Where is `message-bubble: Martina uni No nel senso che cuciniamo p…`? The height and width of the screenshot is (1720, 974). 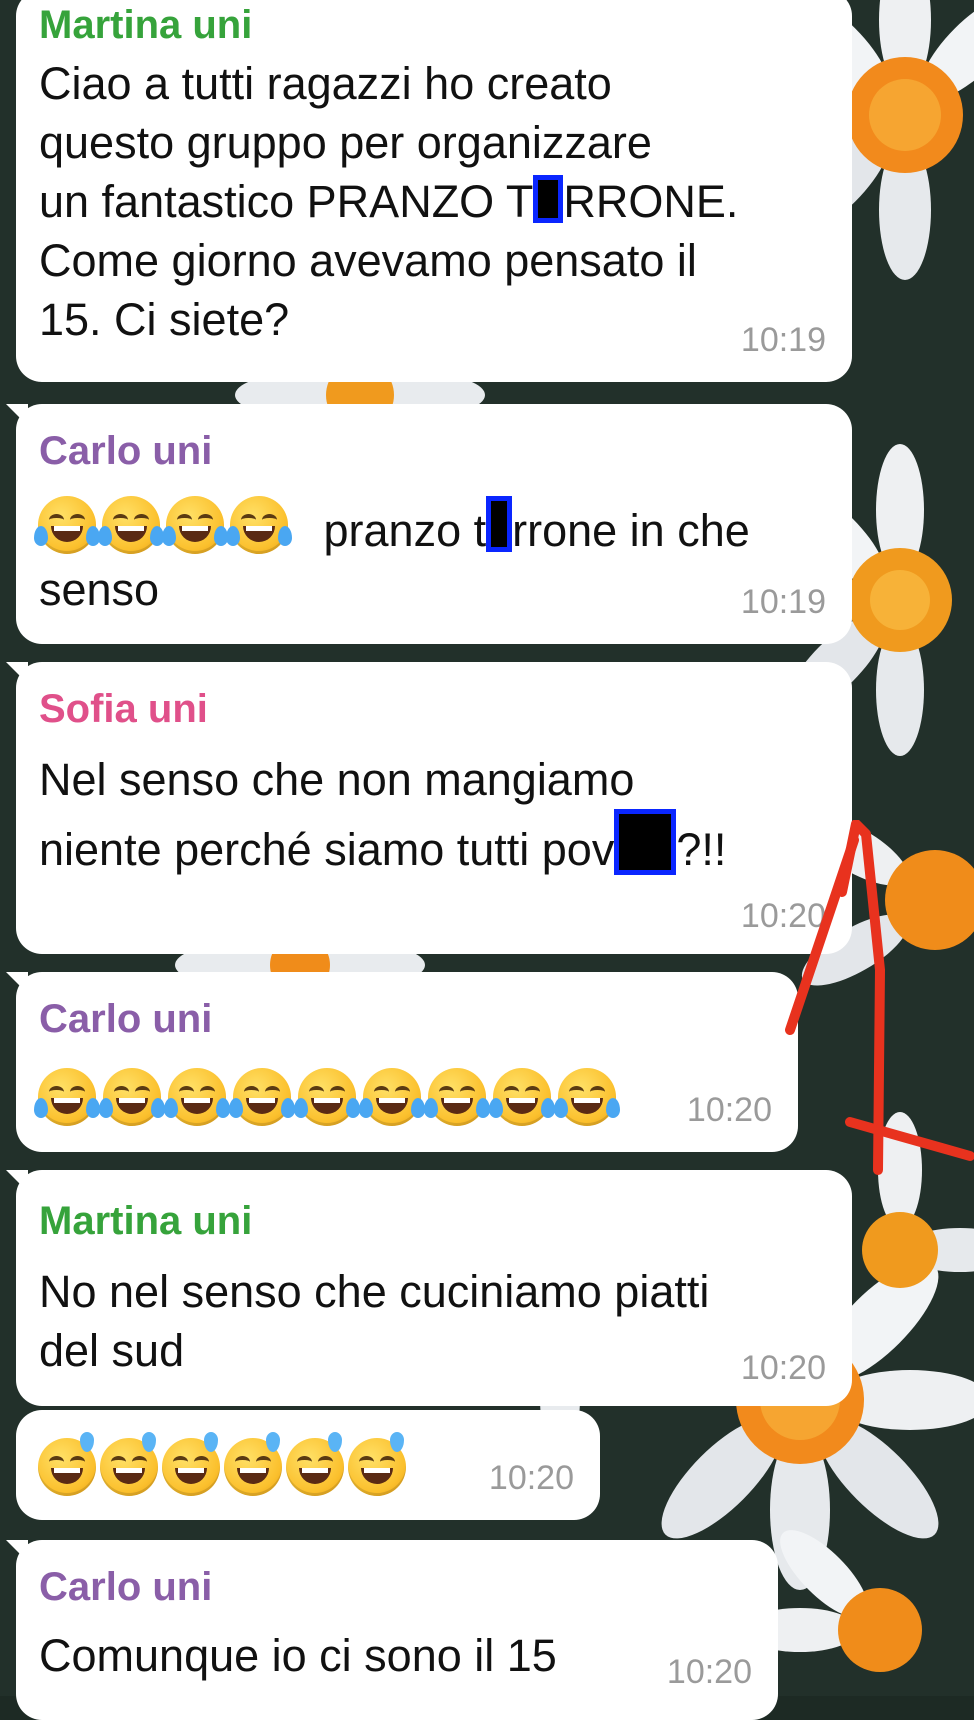 message-bubble: Martina uni No nel senso che cuciniamo p… is located at coordinates (429, 1288).